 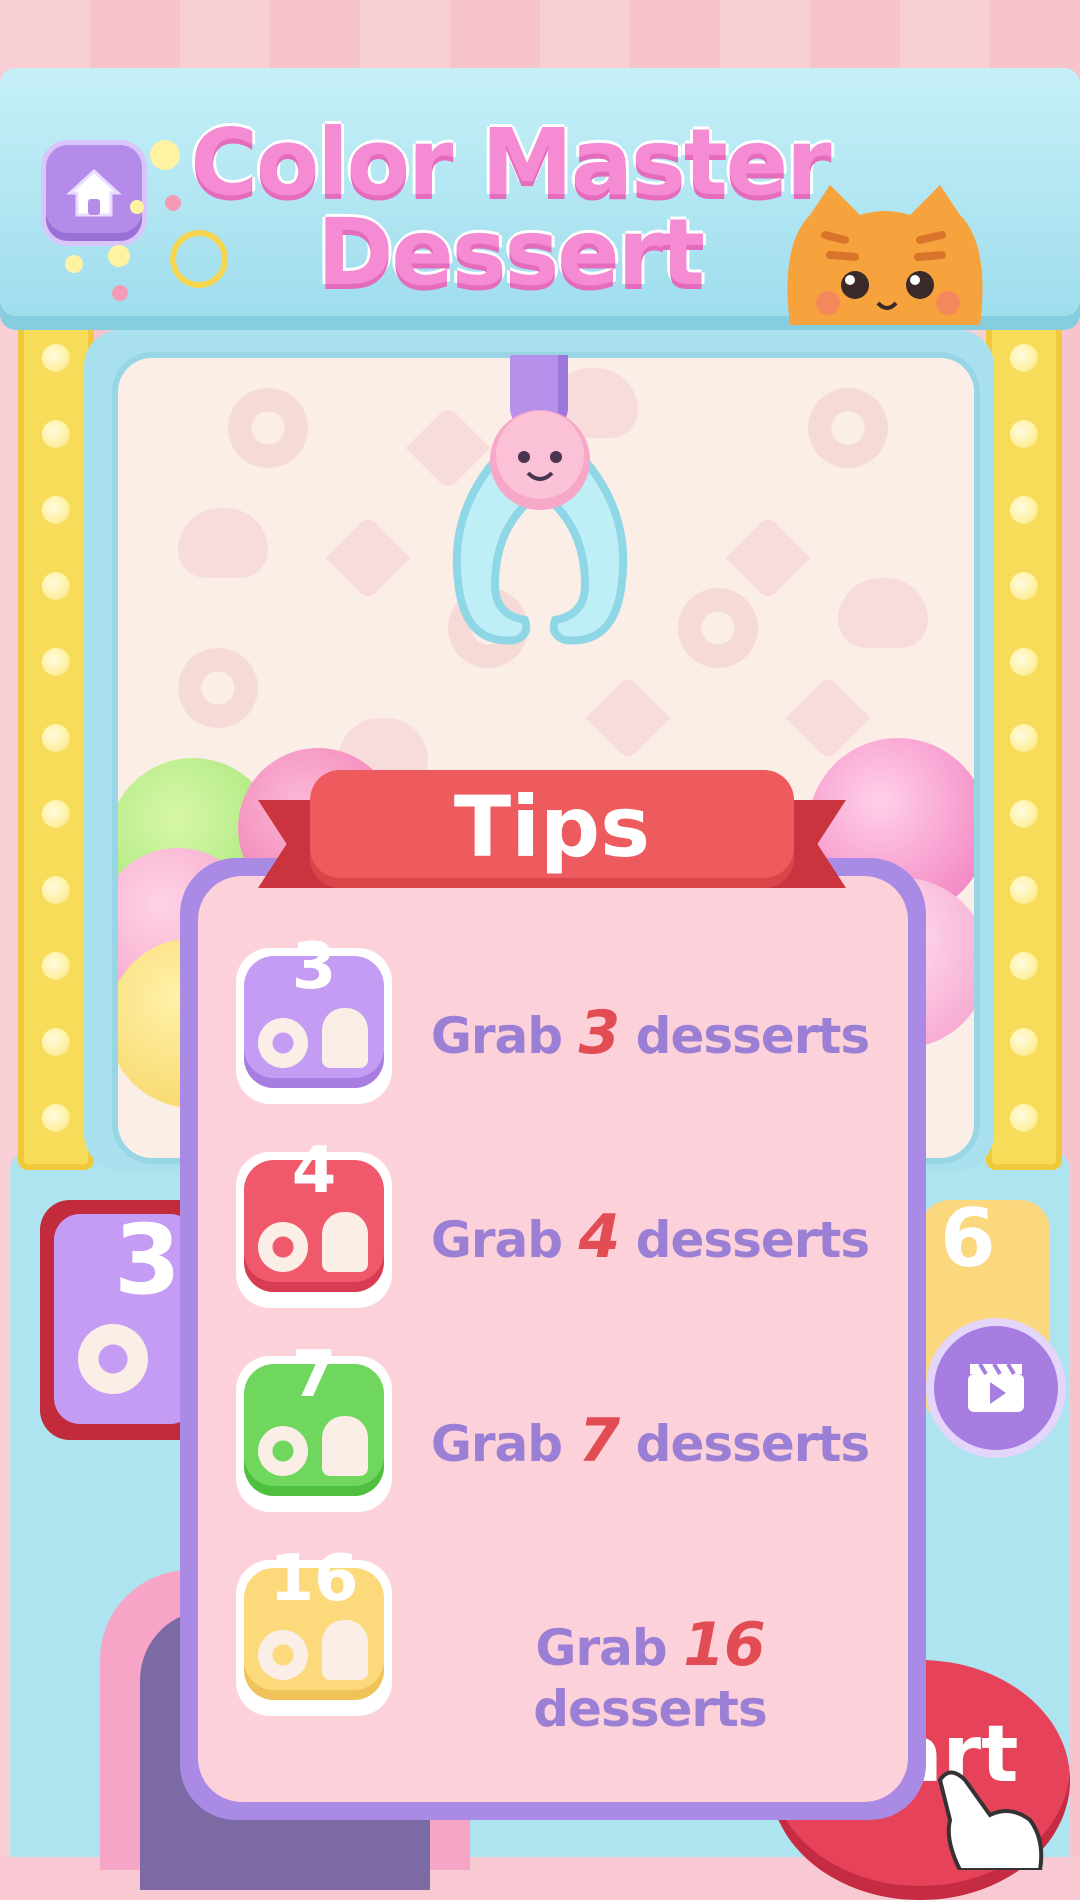 What do you see at coordinates (314, 1171) in the screenshot?
I see `tip-level-badge: 4` at bounding box center [314, 1171].